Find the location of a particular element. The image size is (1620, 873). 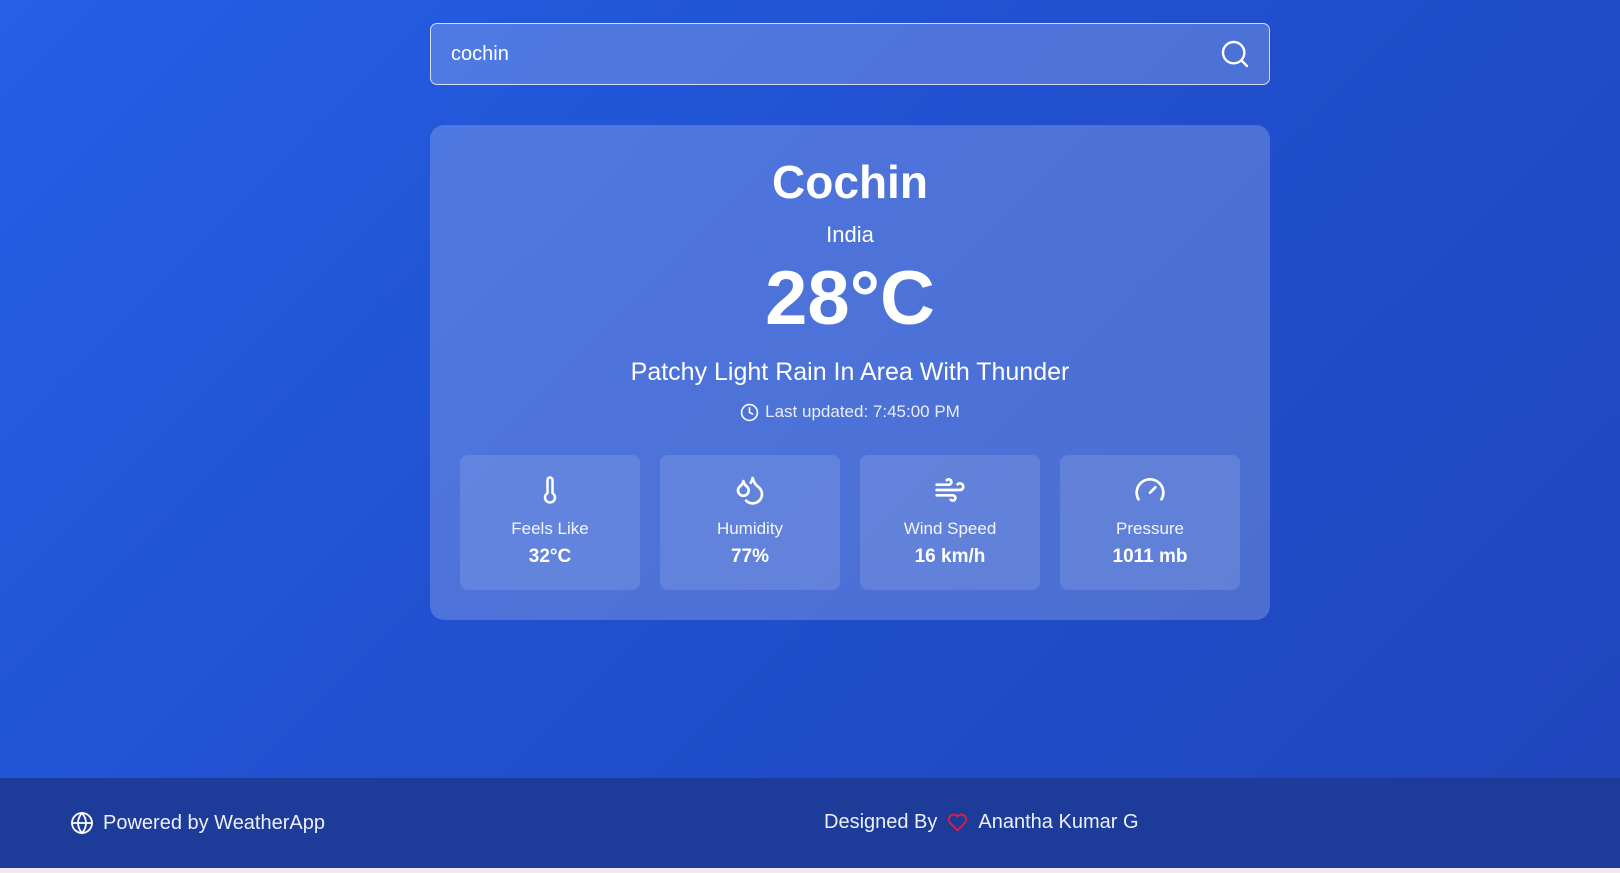

stat-value: 32°C is located at coordinates (550, 556).